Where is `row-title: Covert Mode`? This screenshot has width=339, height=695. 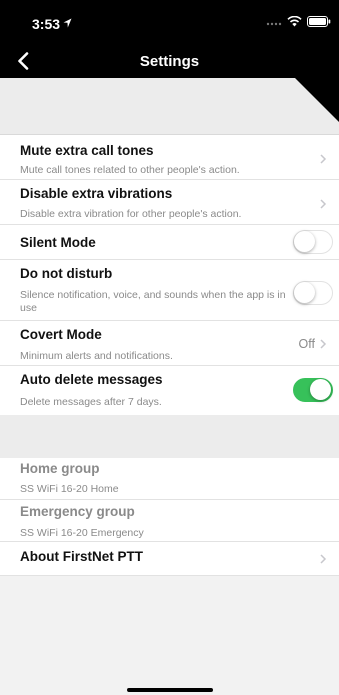 row-title: Covert Mode is located at coordinates (61, 334).